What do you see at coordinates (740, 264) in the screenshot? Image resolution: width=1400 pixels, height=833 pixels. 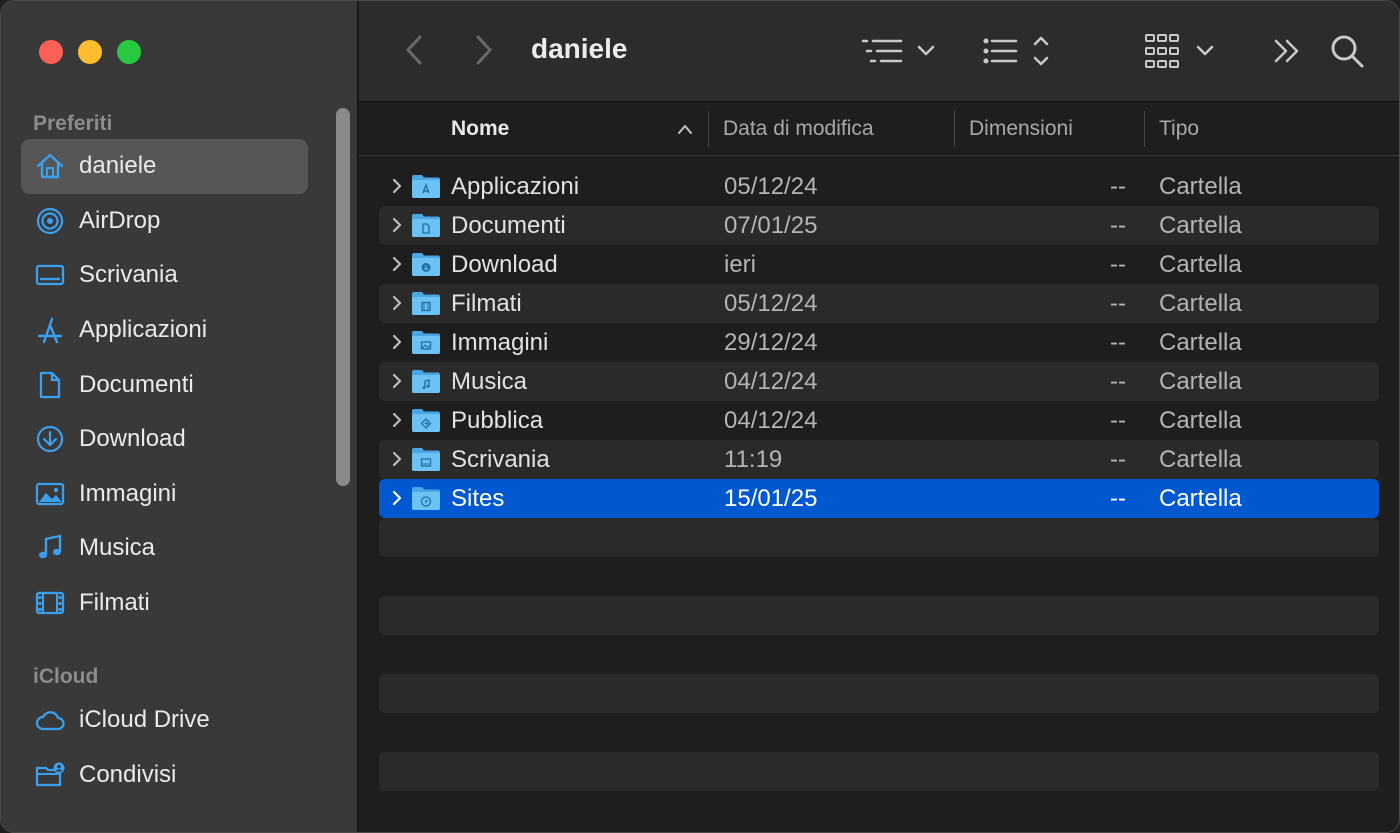 I see `file-date: ieri` at bounding box center [740, 264].